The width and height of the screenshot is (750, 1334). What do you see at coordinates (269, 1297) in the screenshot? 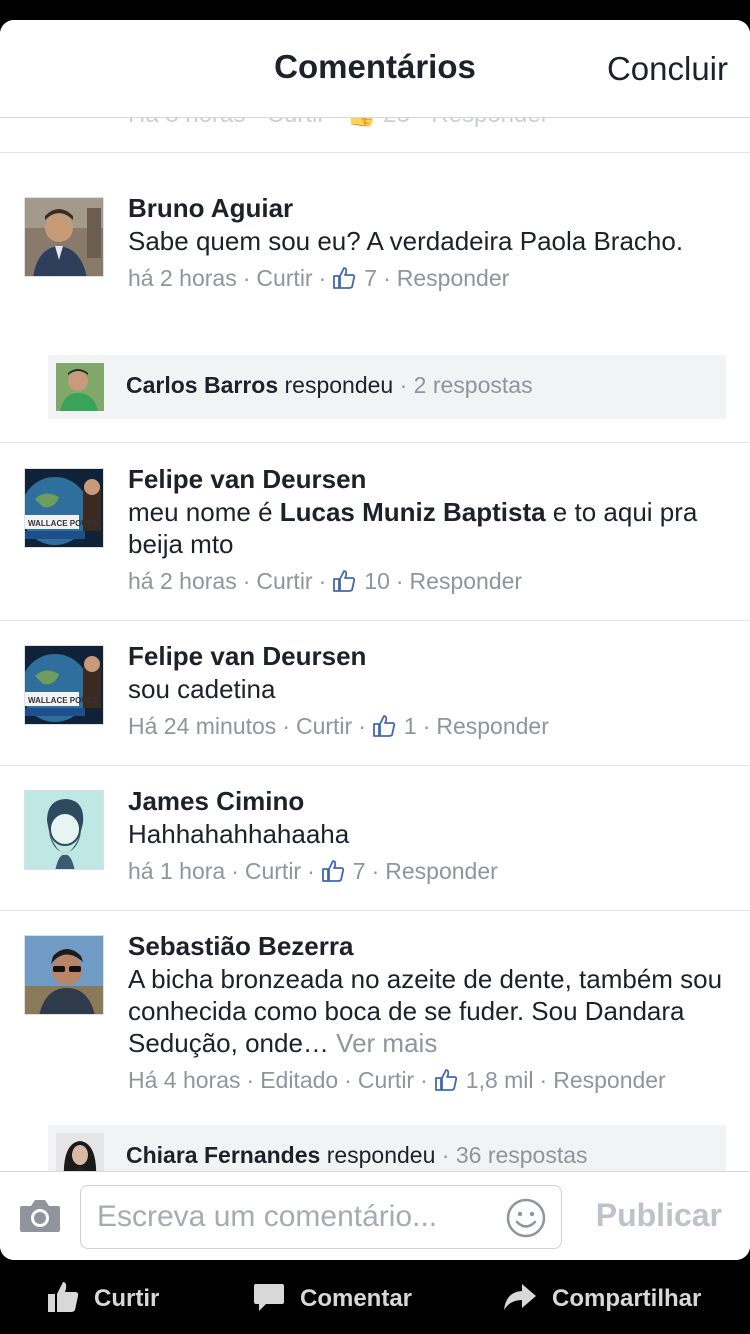
I see `comment-bubble-icon` at bounding box center [269, 1297].